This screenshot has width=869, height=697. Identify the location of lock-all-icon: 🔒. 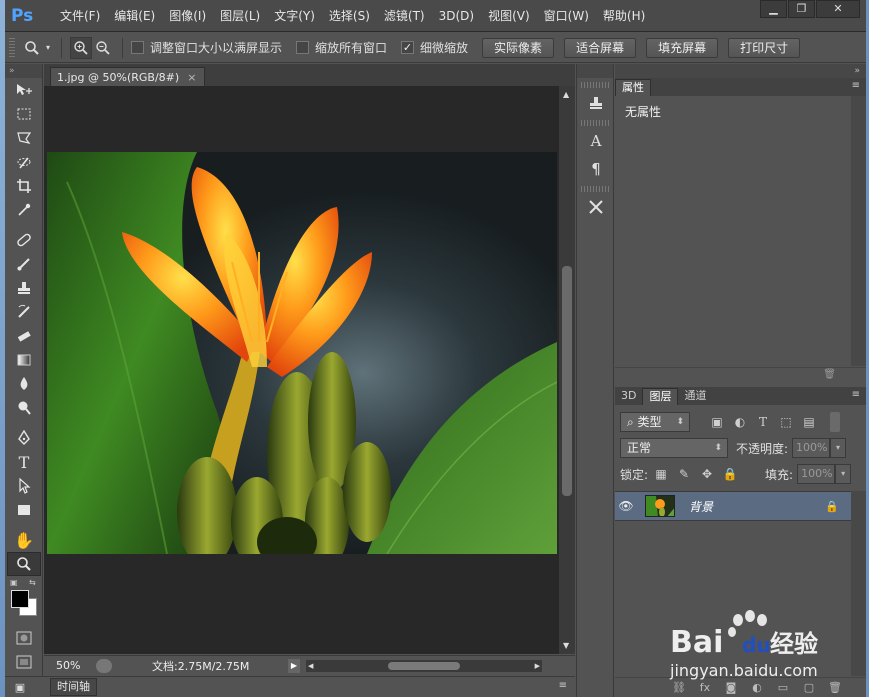
(730, 474).